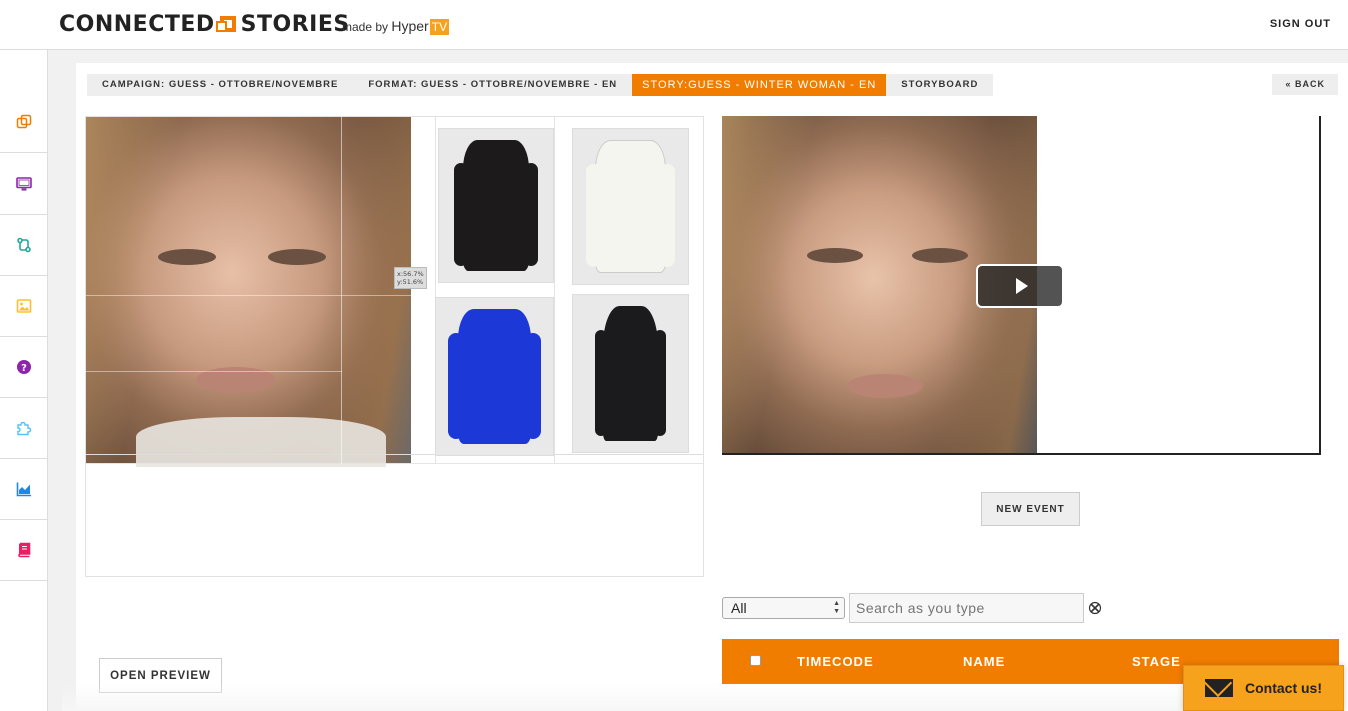  What do you see at coordinates (439, 27) in the screenshot?
I see `brand-tv-badge: TV` at bounding box center [439, 27].